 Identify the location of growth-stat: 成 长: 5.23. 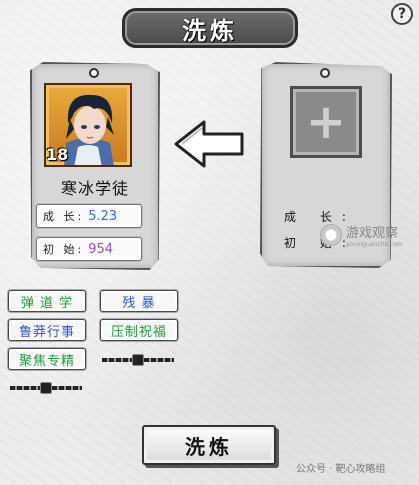
(89, 216).